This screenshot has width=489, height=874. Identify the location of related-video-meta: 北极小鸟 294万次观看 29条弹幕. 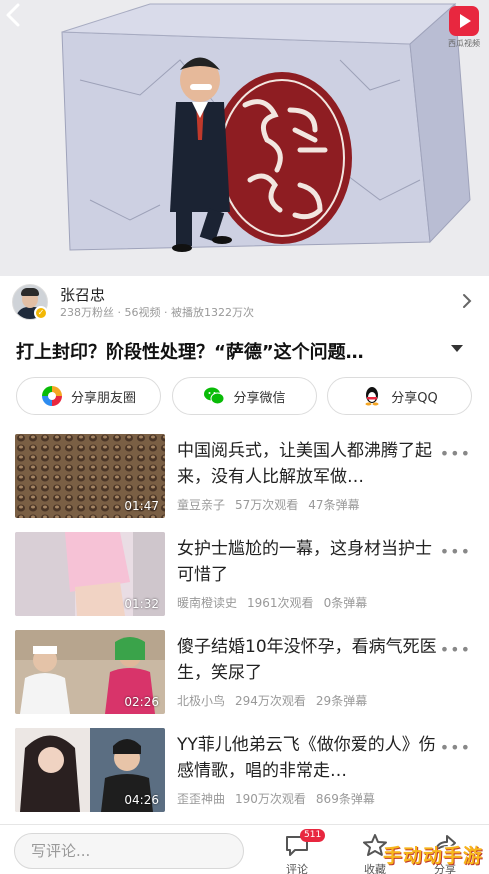
(272, 701).